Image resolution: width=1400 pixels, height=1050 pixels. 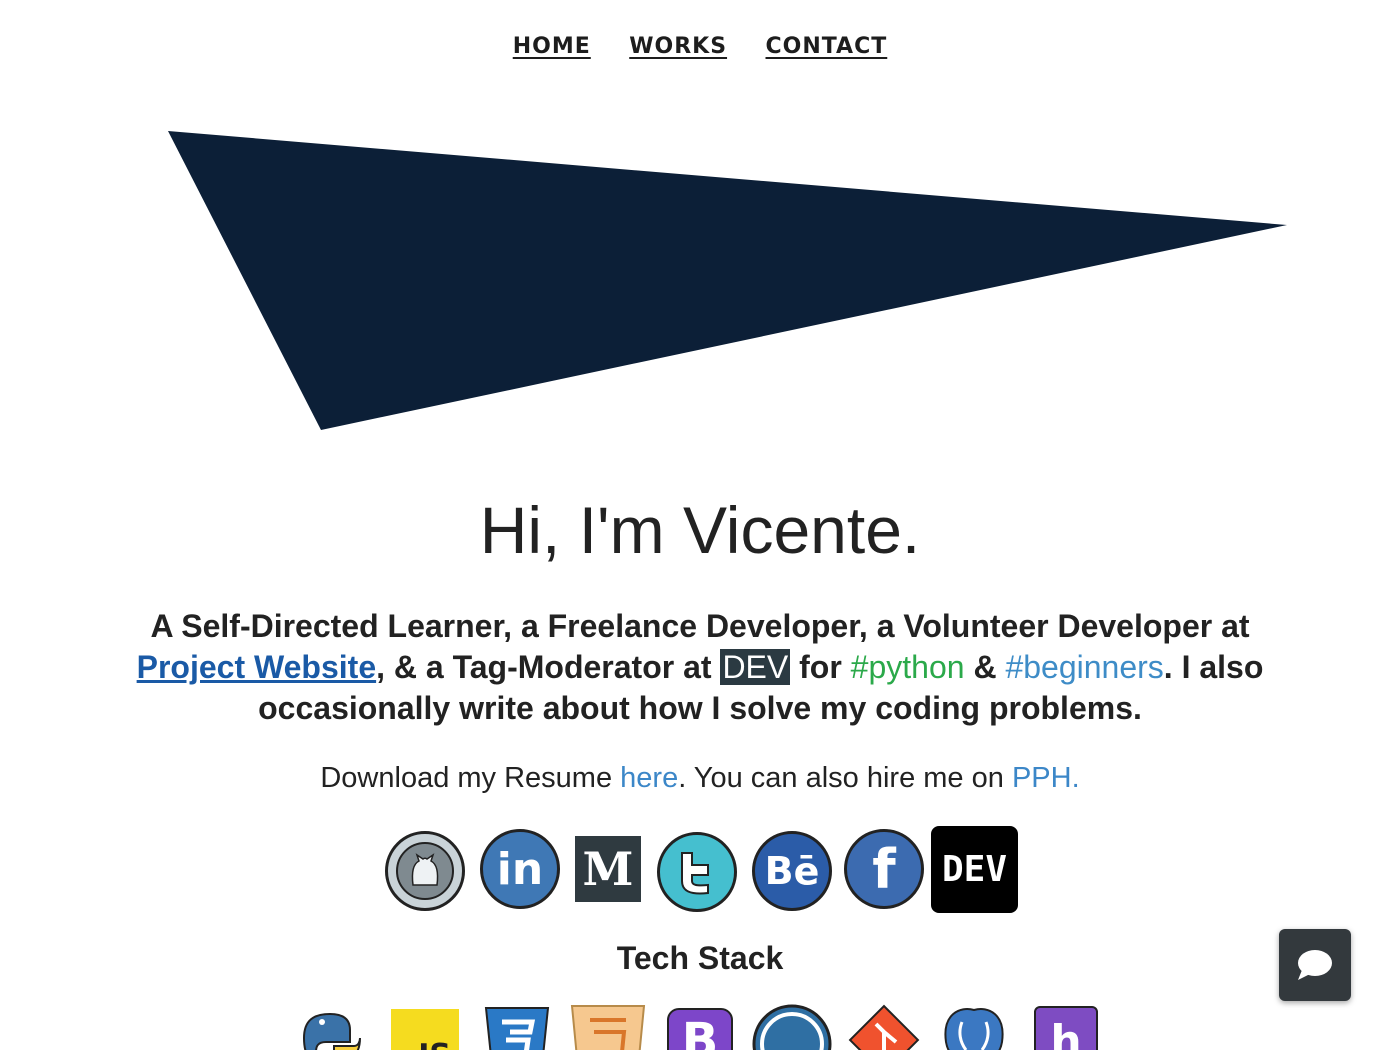 I want to click on html5-icon, so click(x=608, y=1027).